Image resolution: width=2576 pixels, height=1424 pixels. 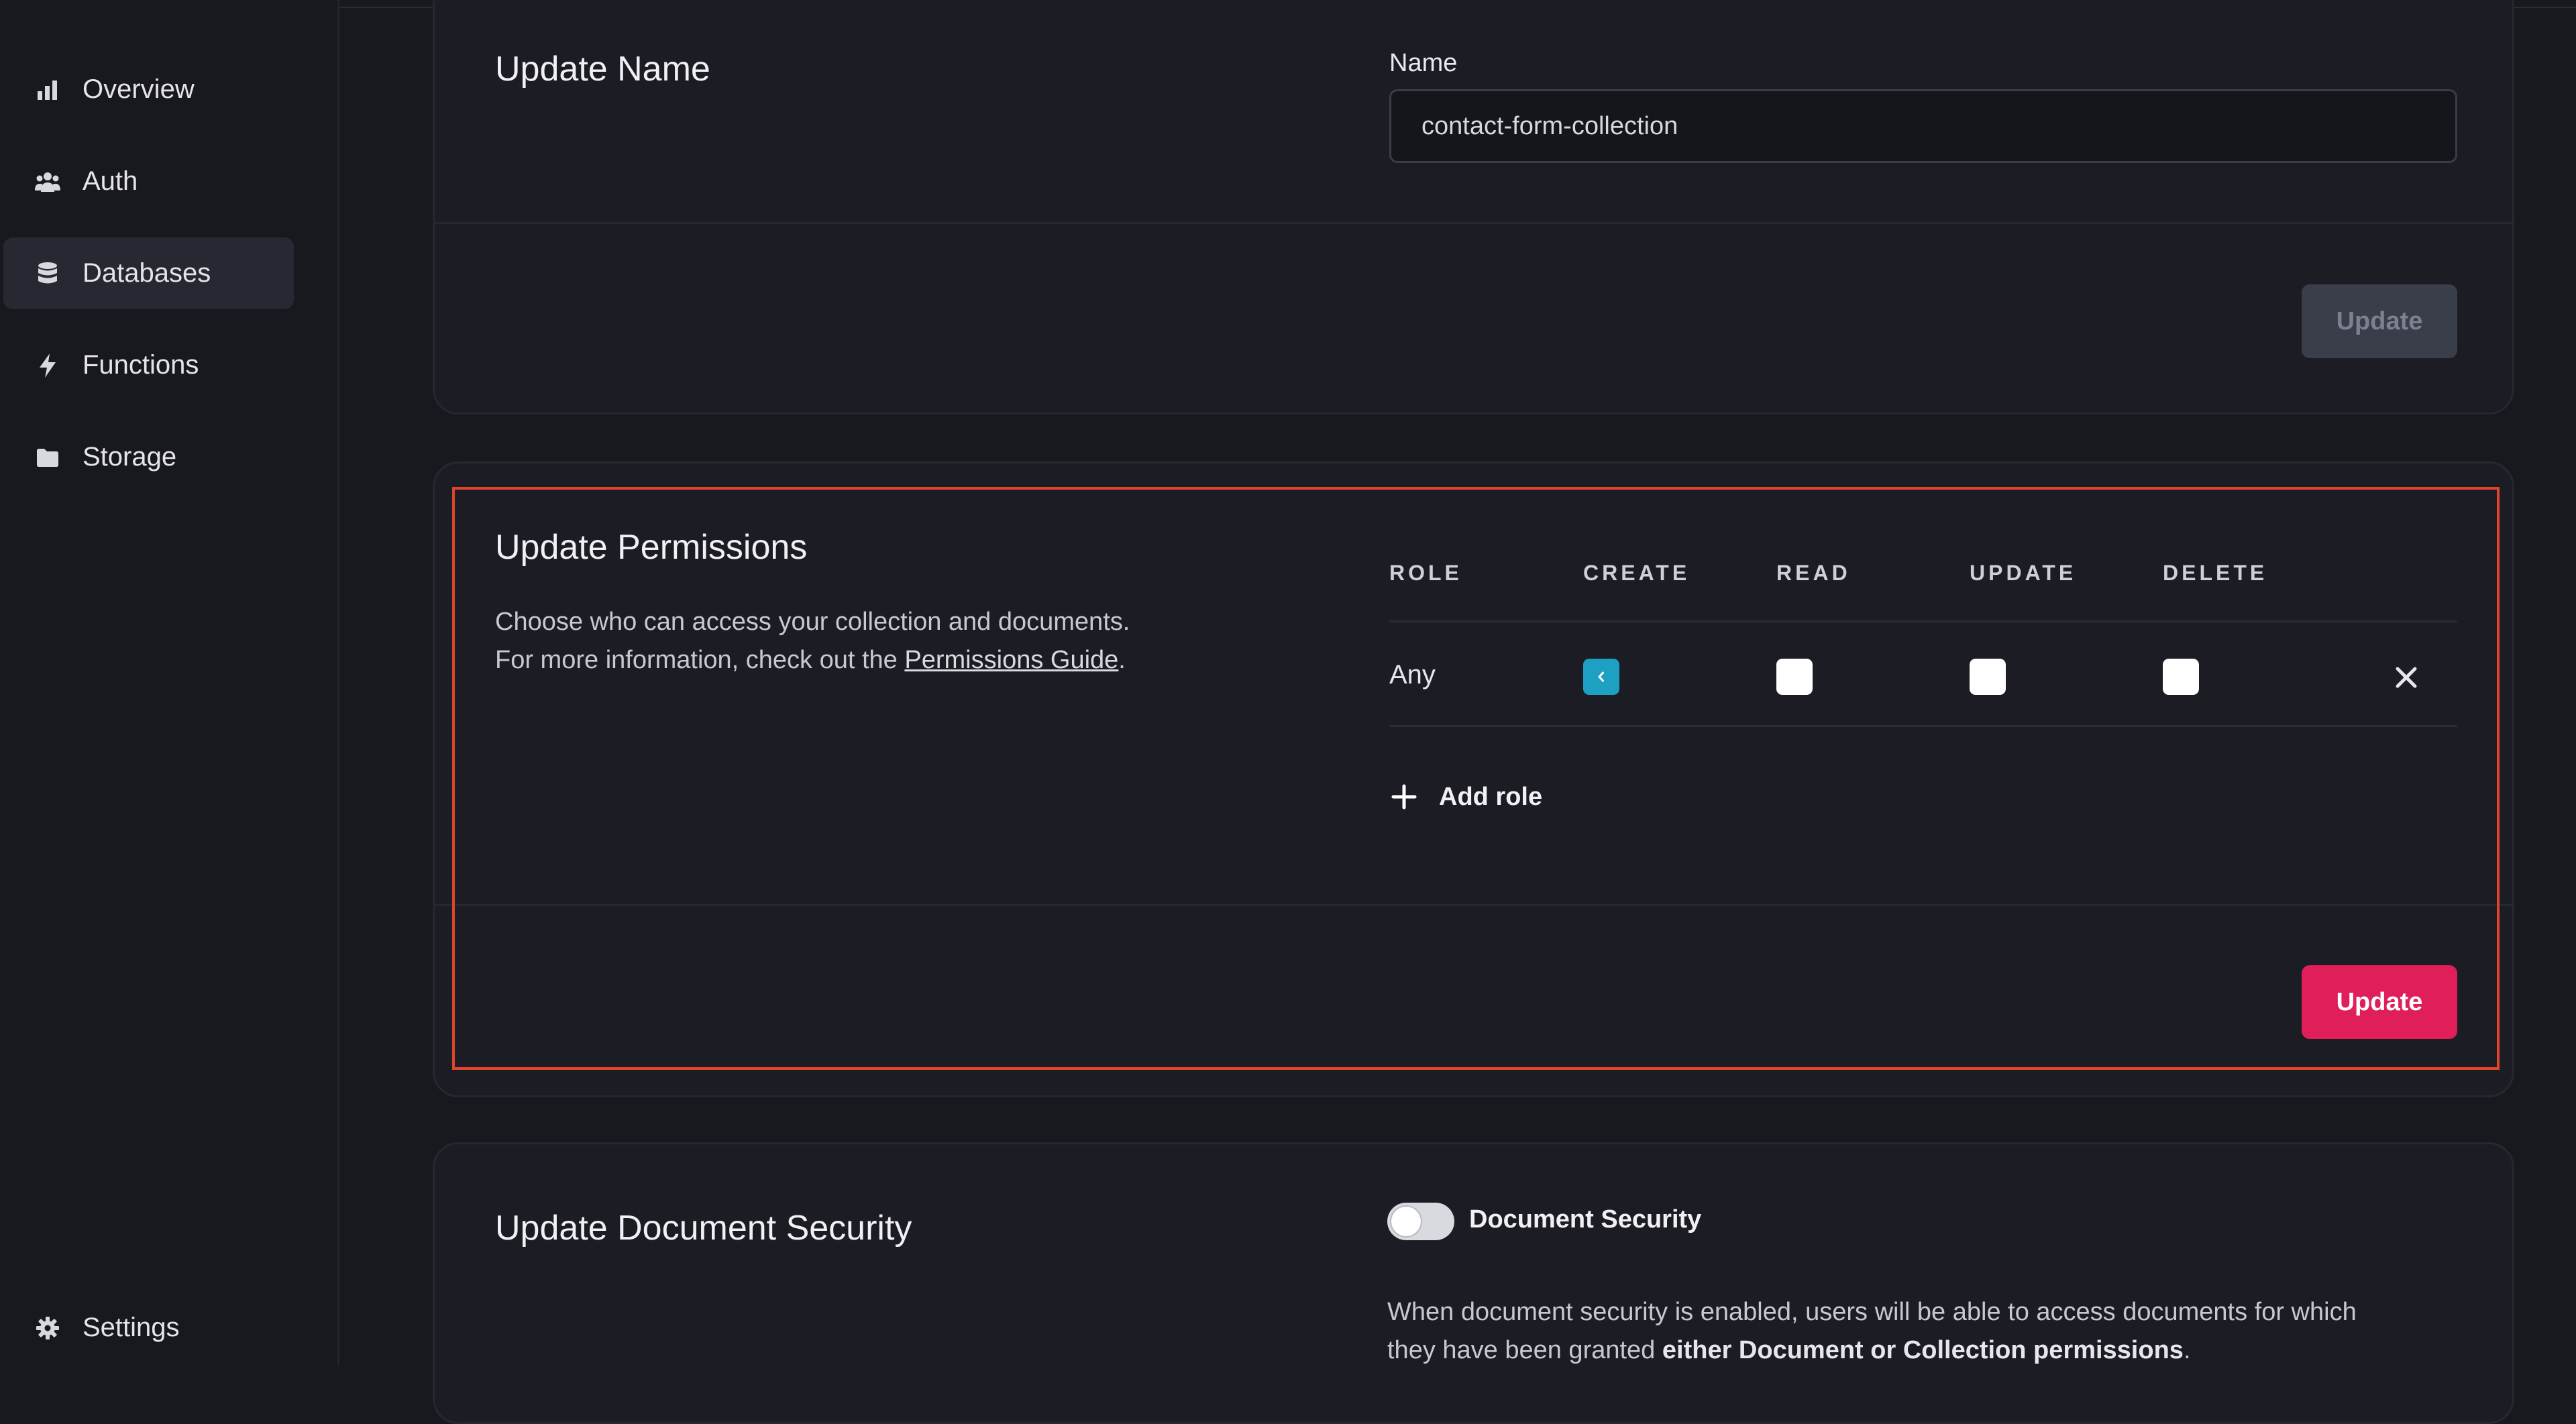 I want to click on column-header-delete: DELETE, so click(x=2215, y=573).